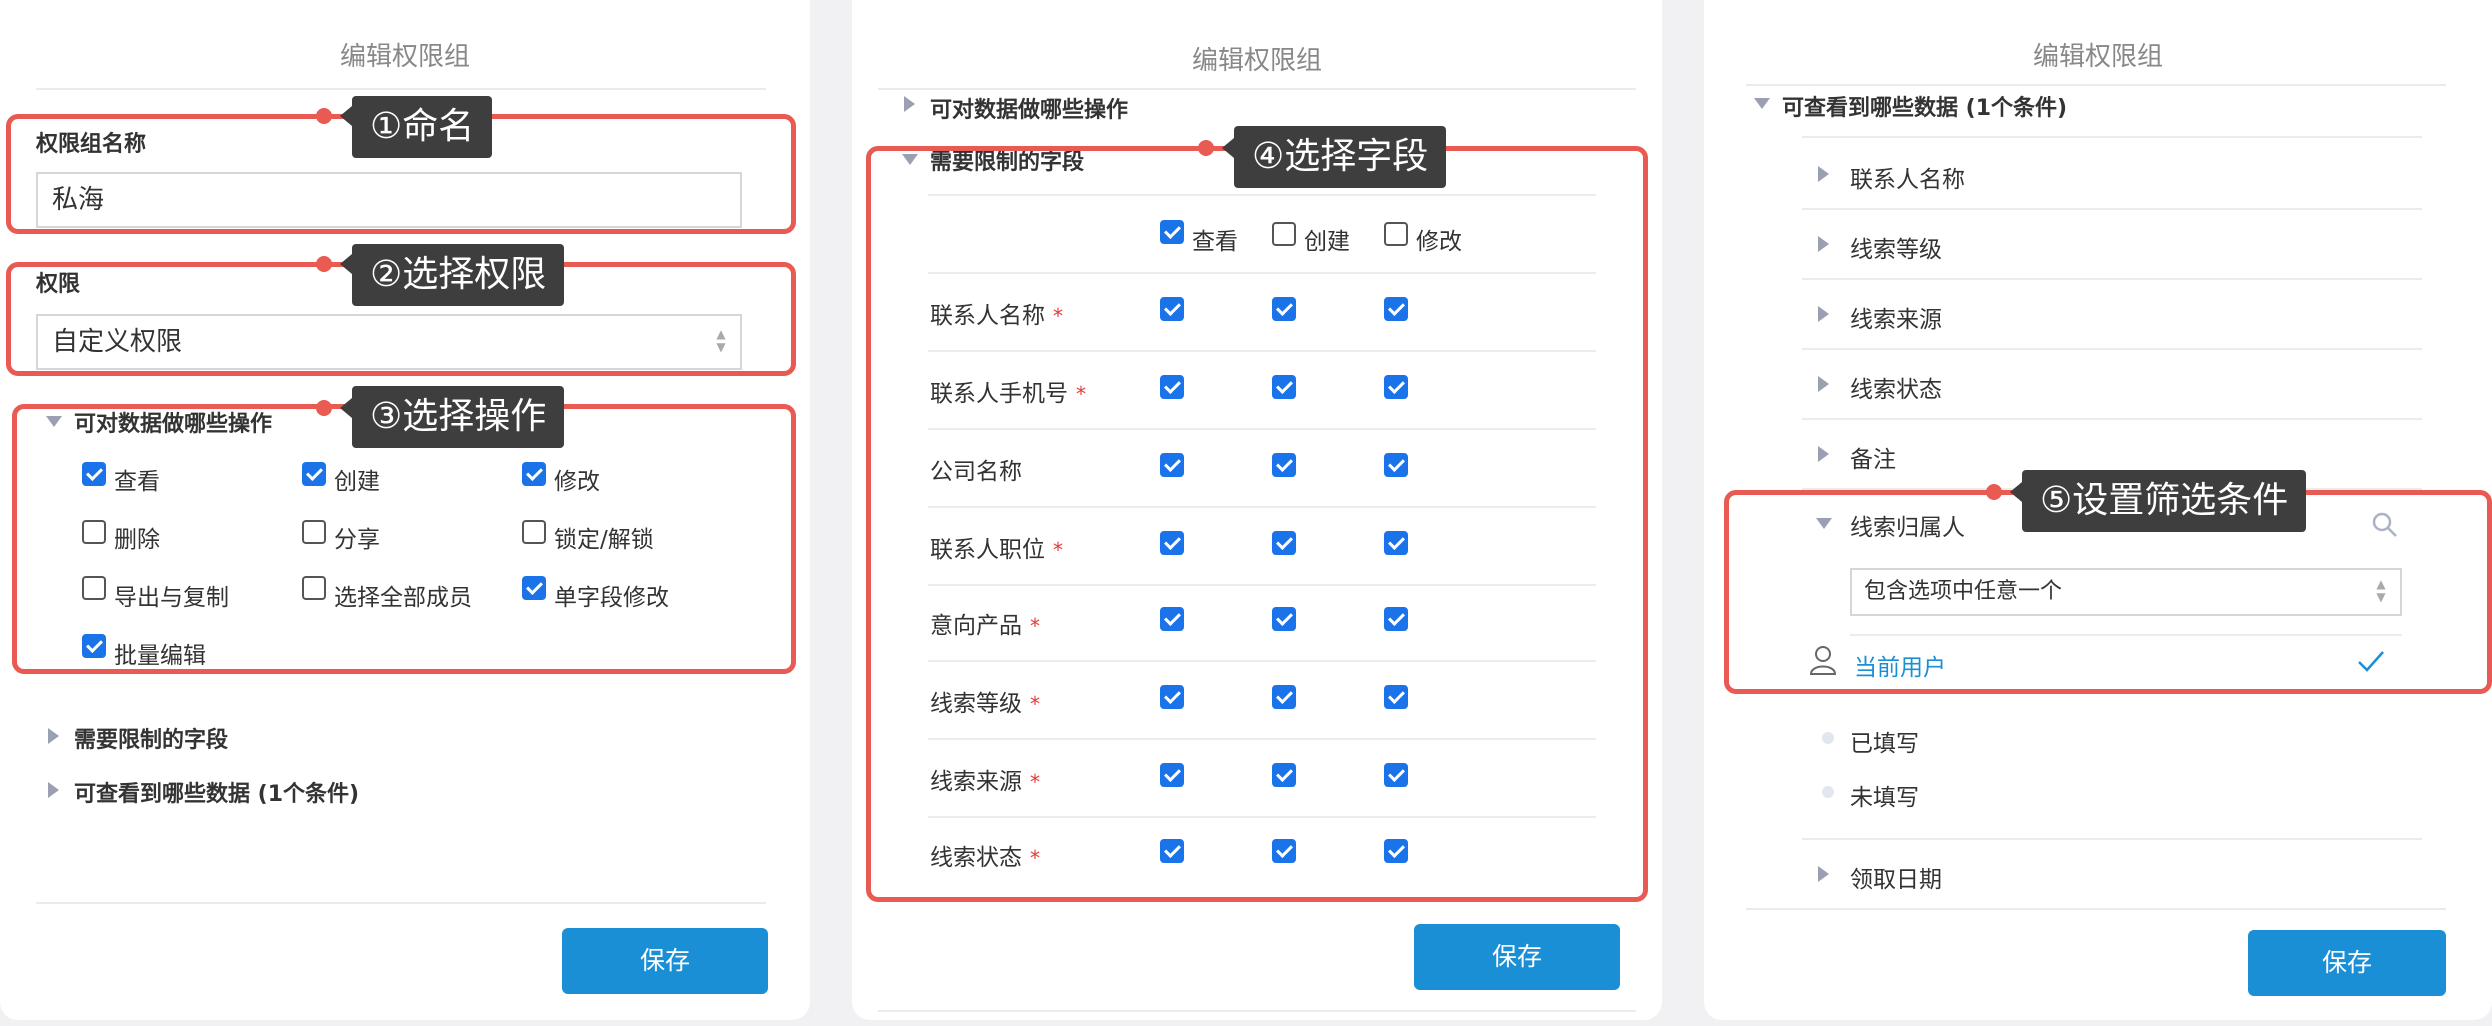 The image size is (2492, 1026). I want to click on filter-item: 线索状态, so click(1896, 387).